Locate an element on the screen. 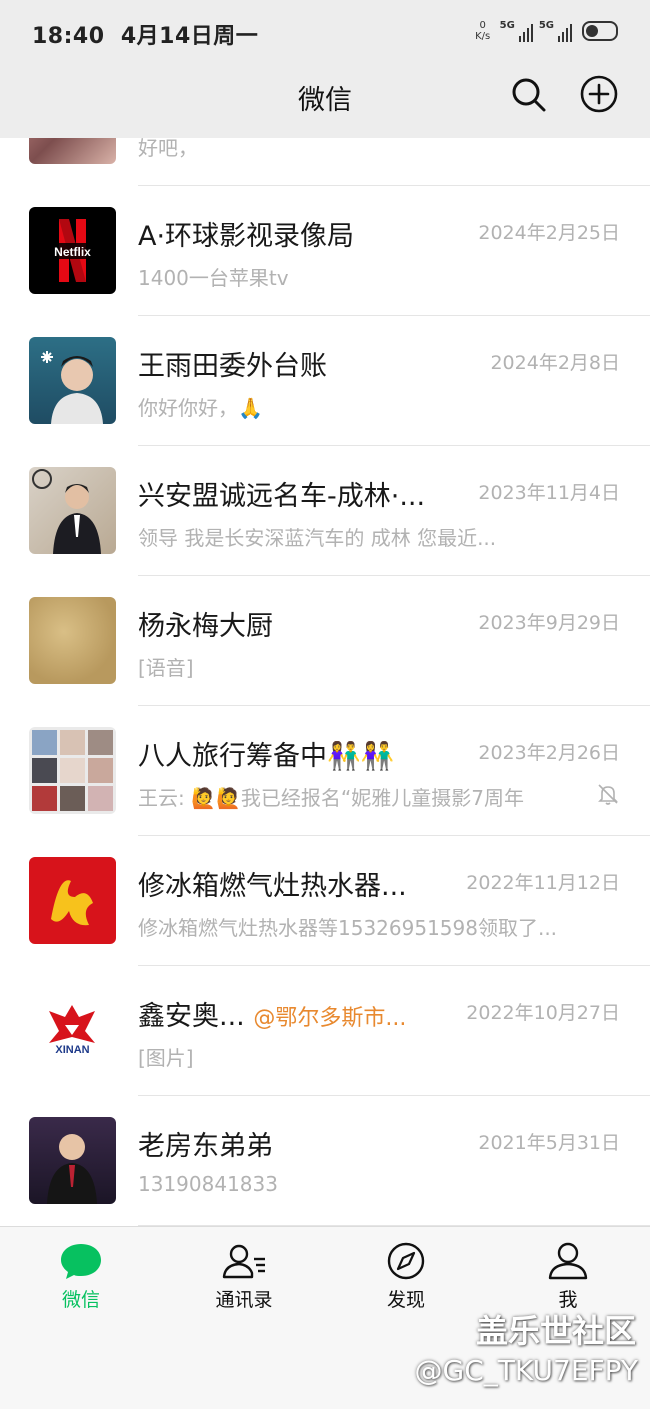  page-title: 微信 is located at coordinates (325, 100).